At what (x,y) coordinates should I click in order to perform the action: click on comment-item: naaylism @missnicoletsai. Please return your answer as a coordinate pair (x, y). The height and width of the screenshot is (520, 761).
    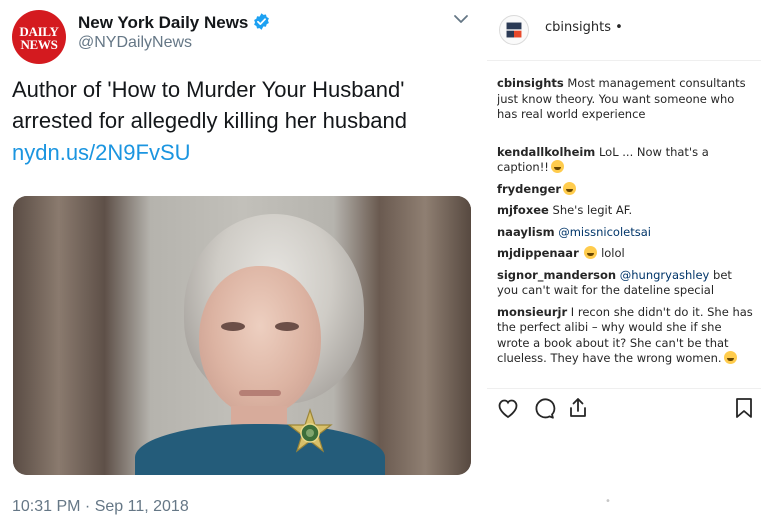
    Looking at the image, I should click on (626, 233).